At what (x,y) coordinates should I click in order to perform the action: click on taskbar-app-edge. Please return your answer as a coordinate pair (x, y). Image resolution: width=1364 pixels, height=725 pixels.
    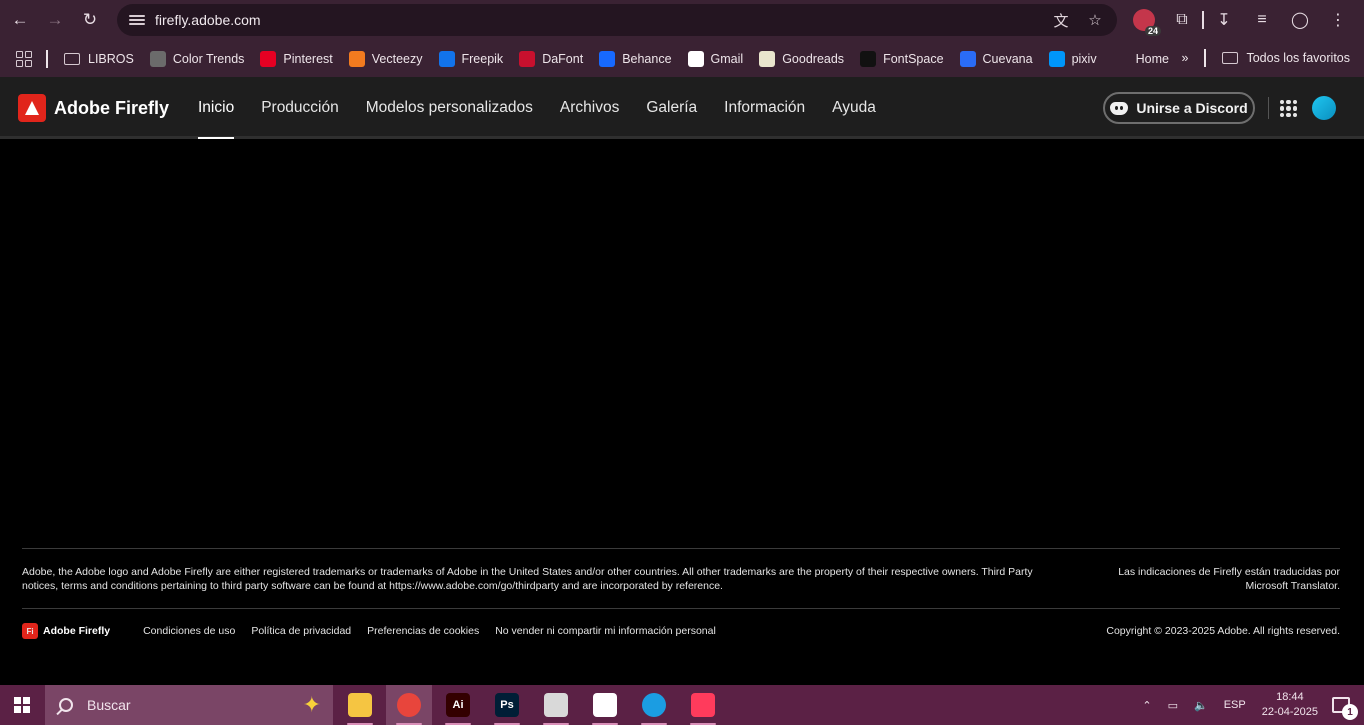
    Looking at the image, I should click on (654, 705).